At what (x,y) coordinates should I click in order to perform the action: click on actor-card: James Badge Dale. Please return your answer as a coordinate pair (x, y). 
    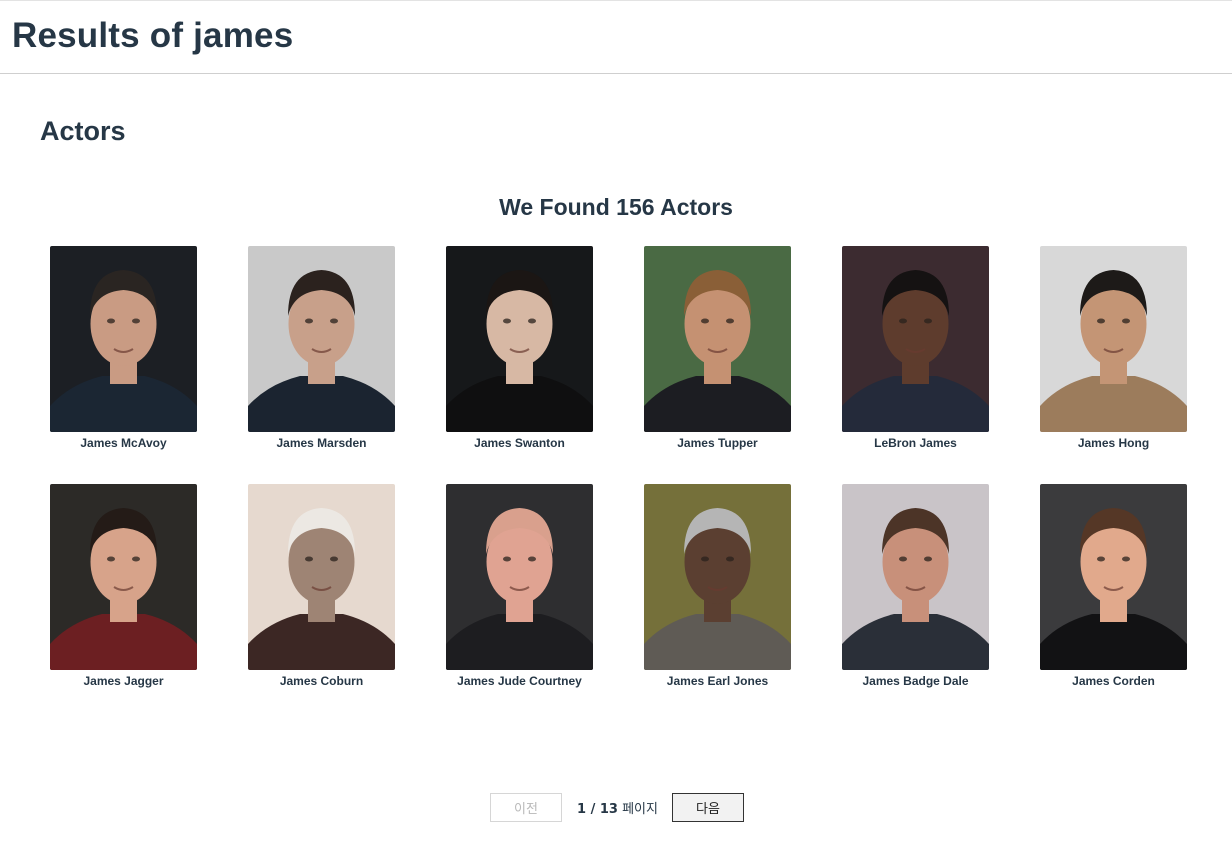
    Looking at the image, I should click on (915, 586).